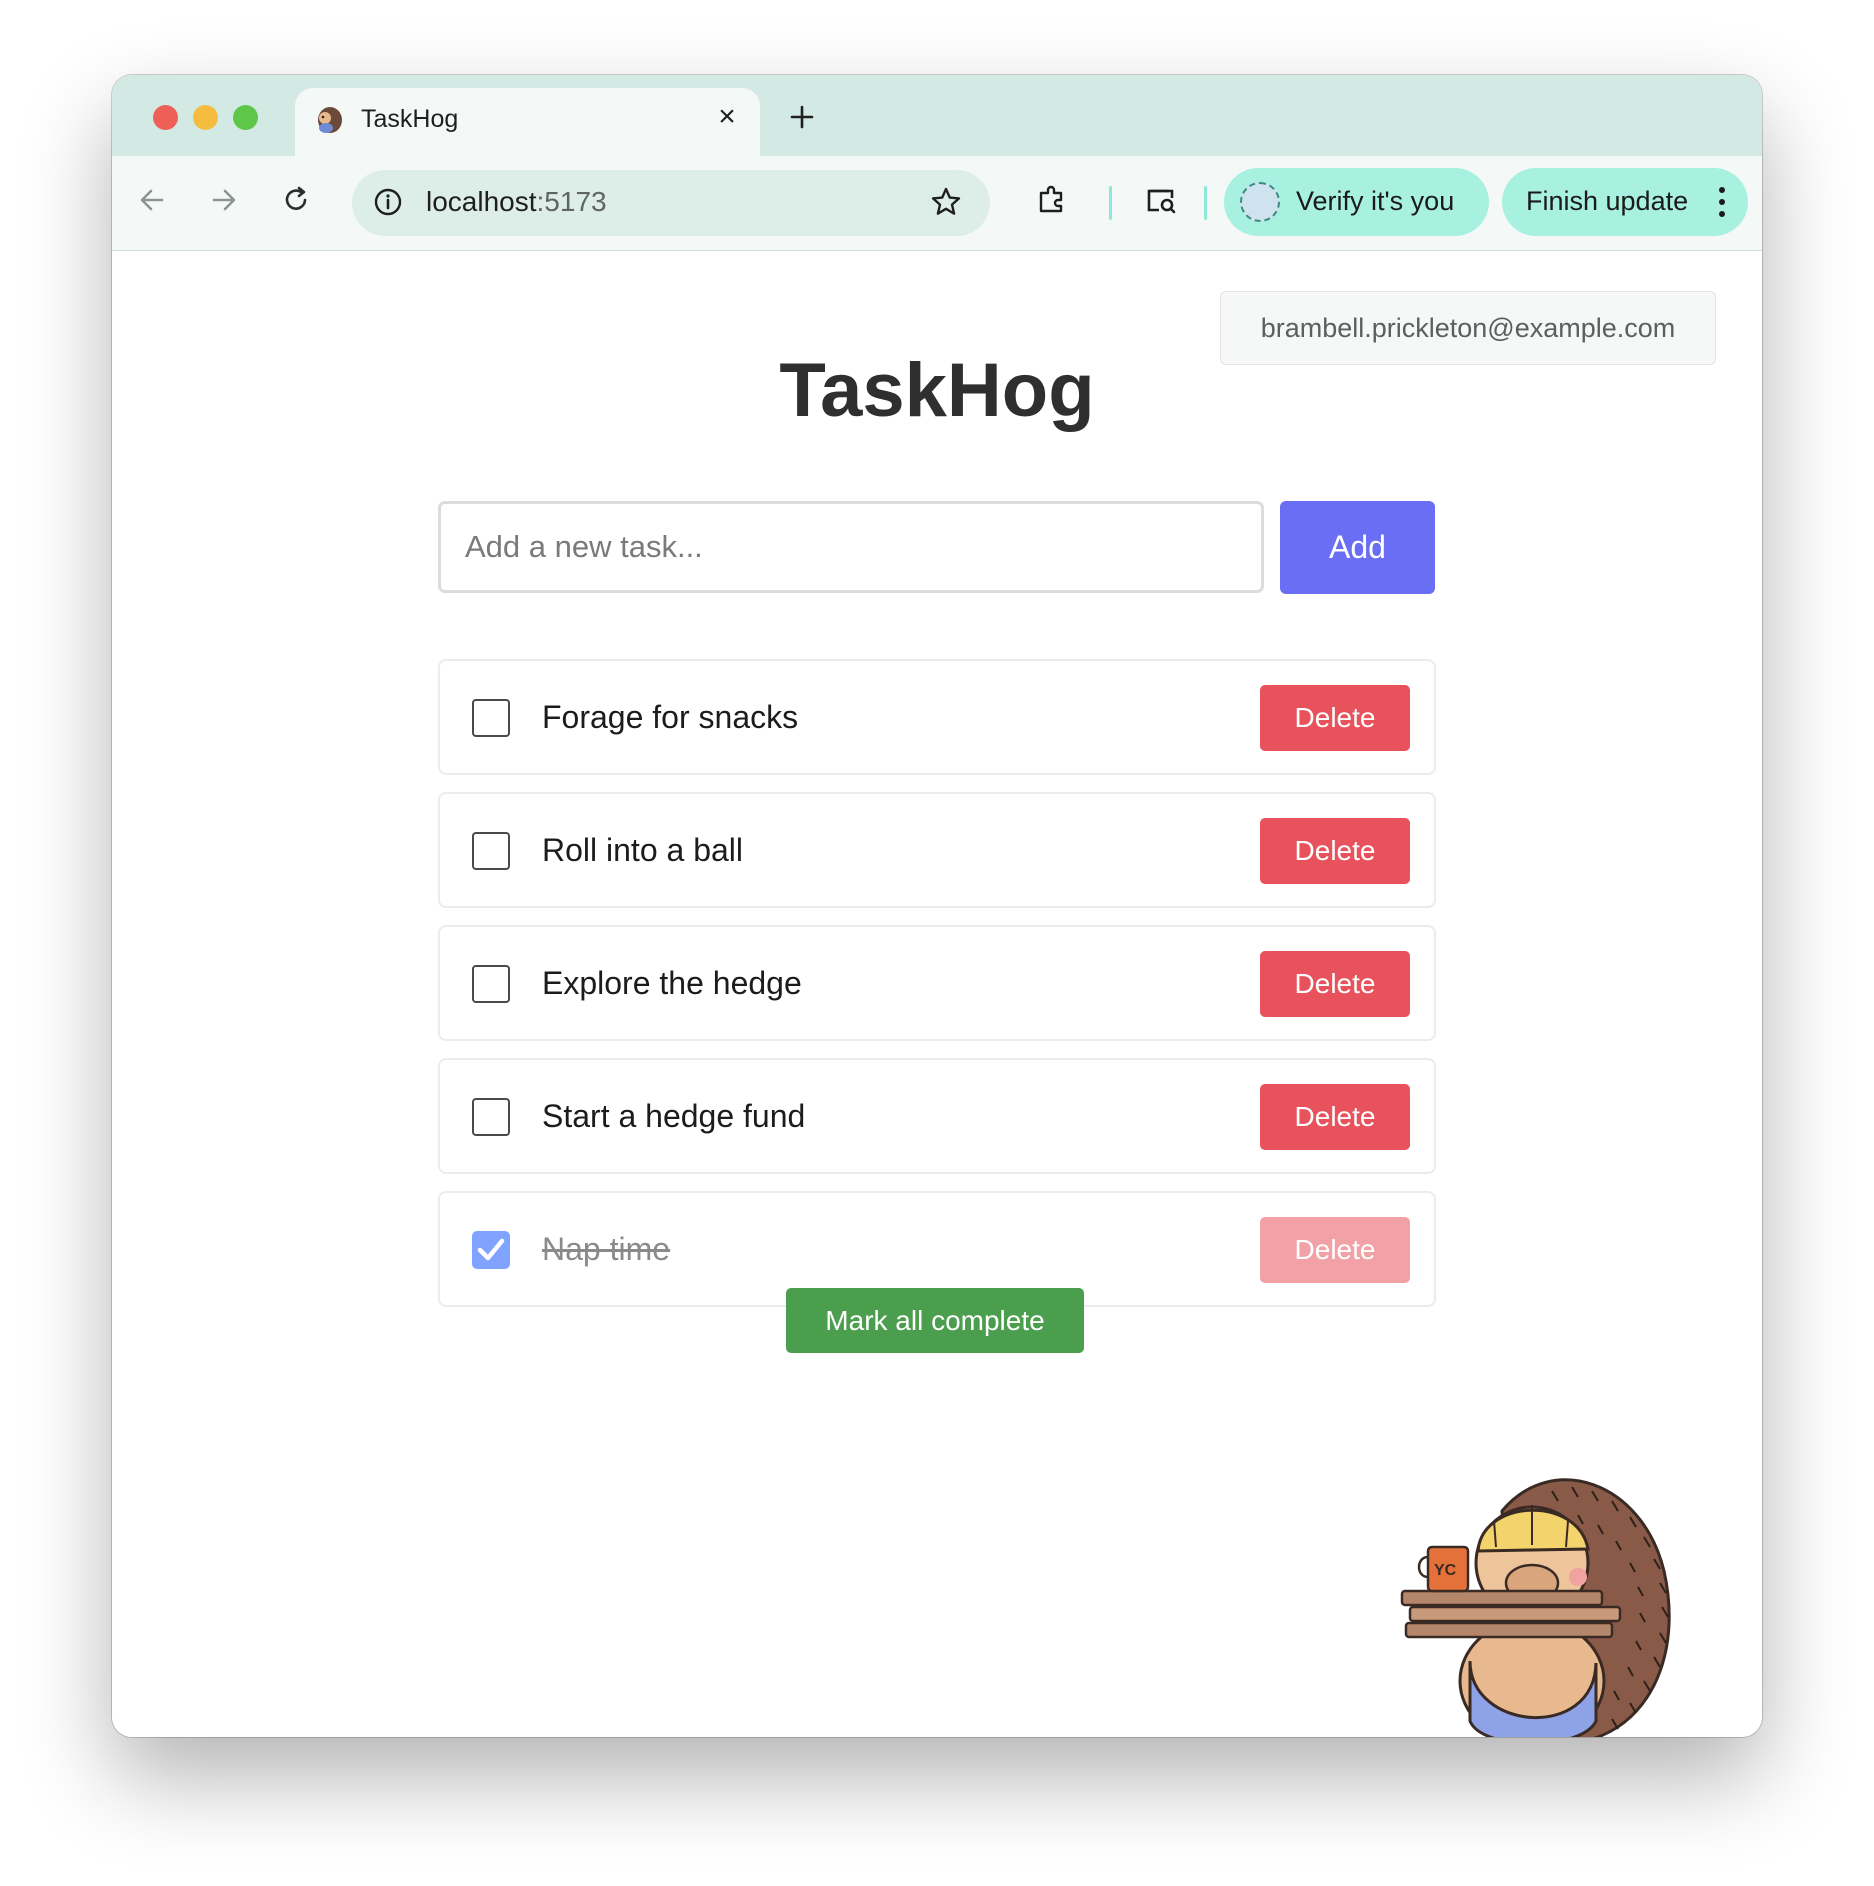  What do you see at coordinates (330, 120) in the screenshot?
I see `hedgehog-favicon-icon` at bounding box center [330, 120].